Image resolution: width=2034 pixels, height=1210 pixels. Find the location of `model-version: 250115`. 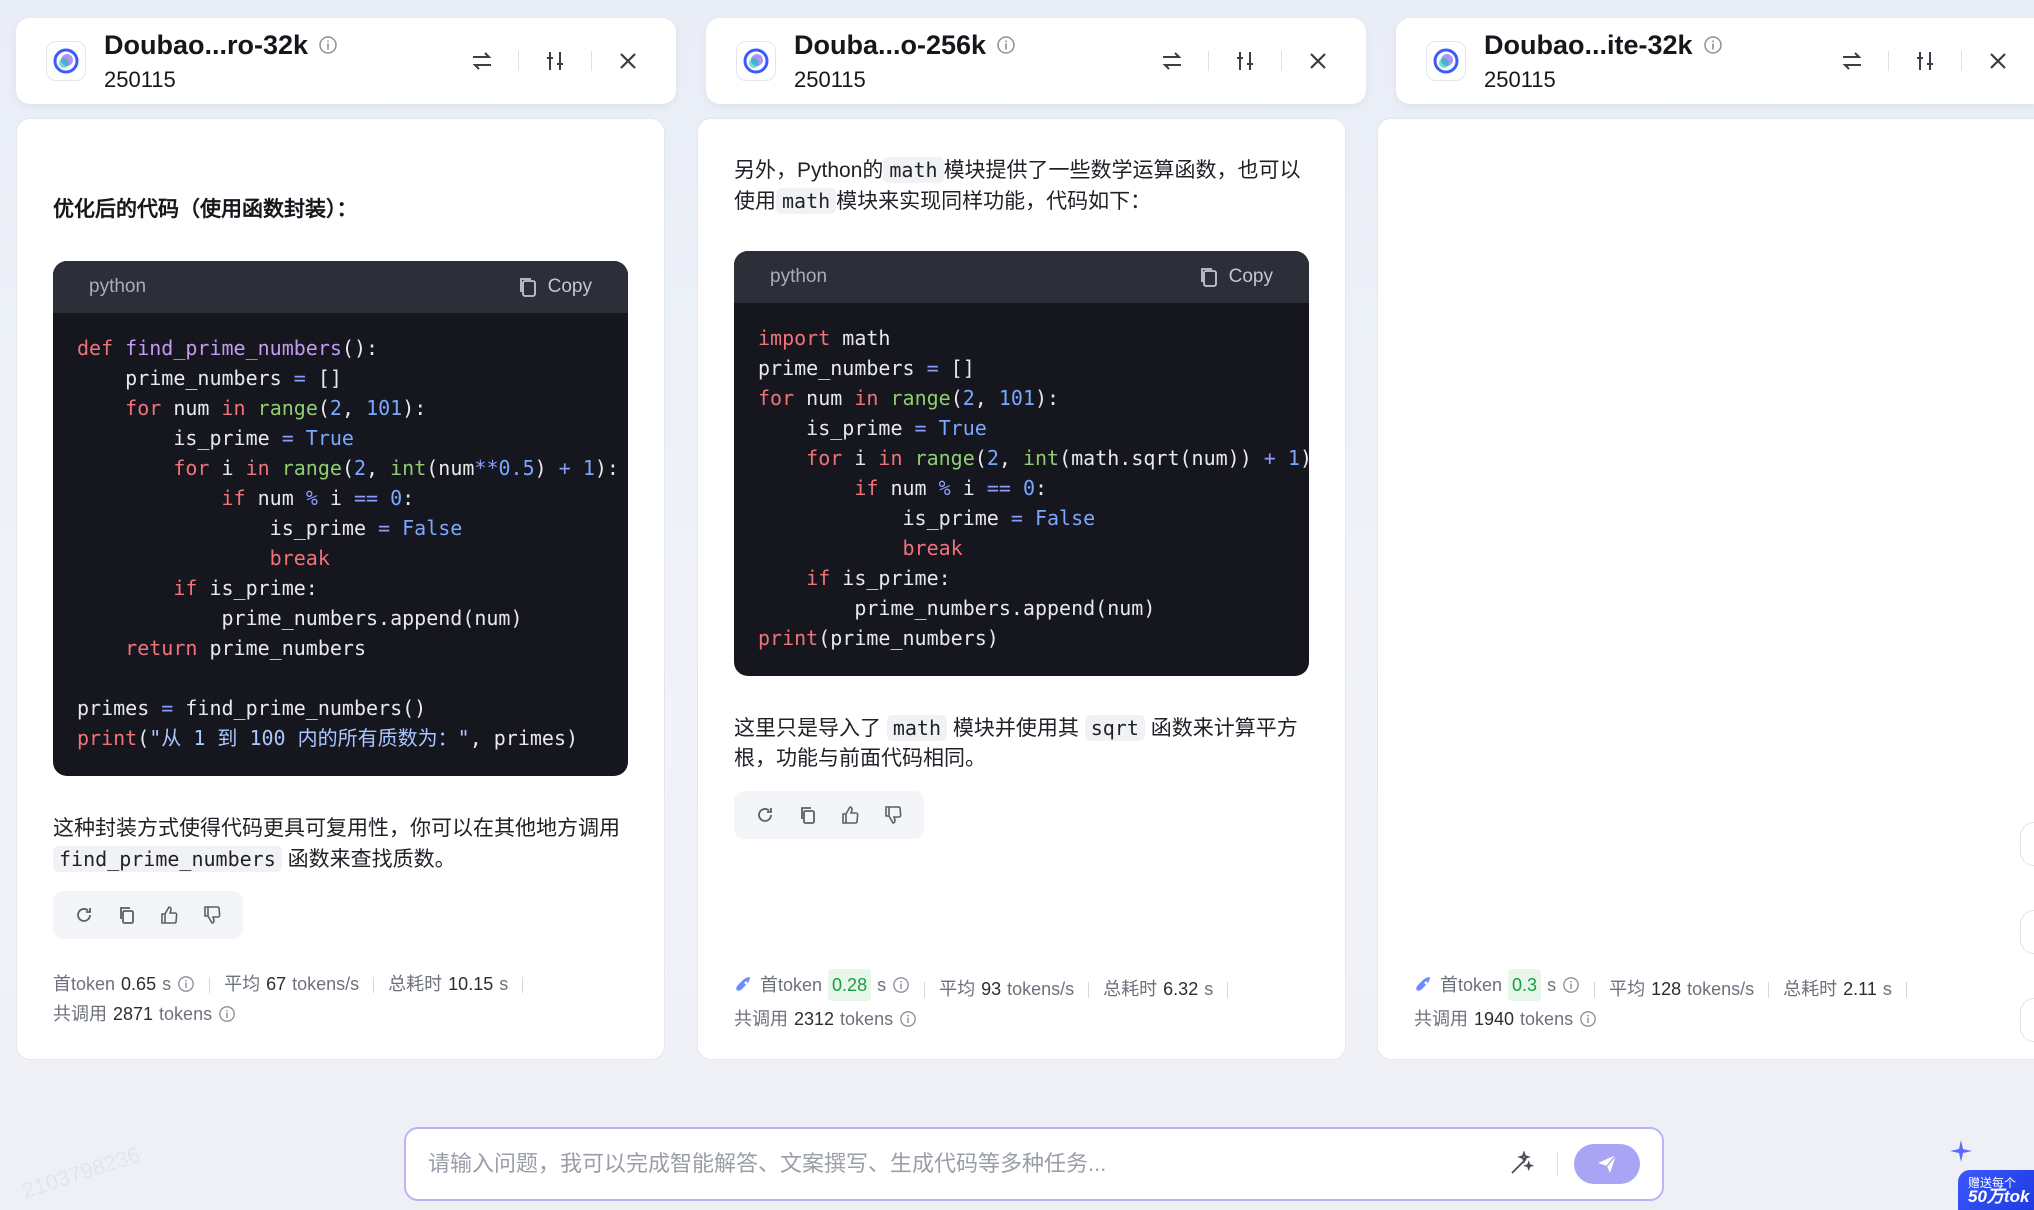

model-version: 250115 is located at coordinates (1520, 79).